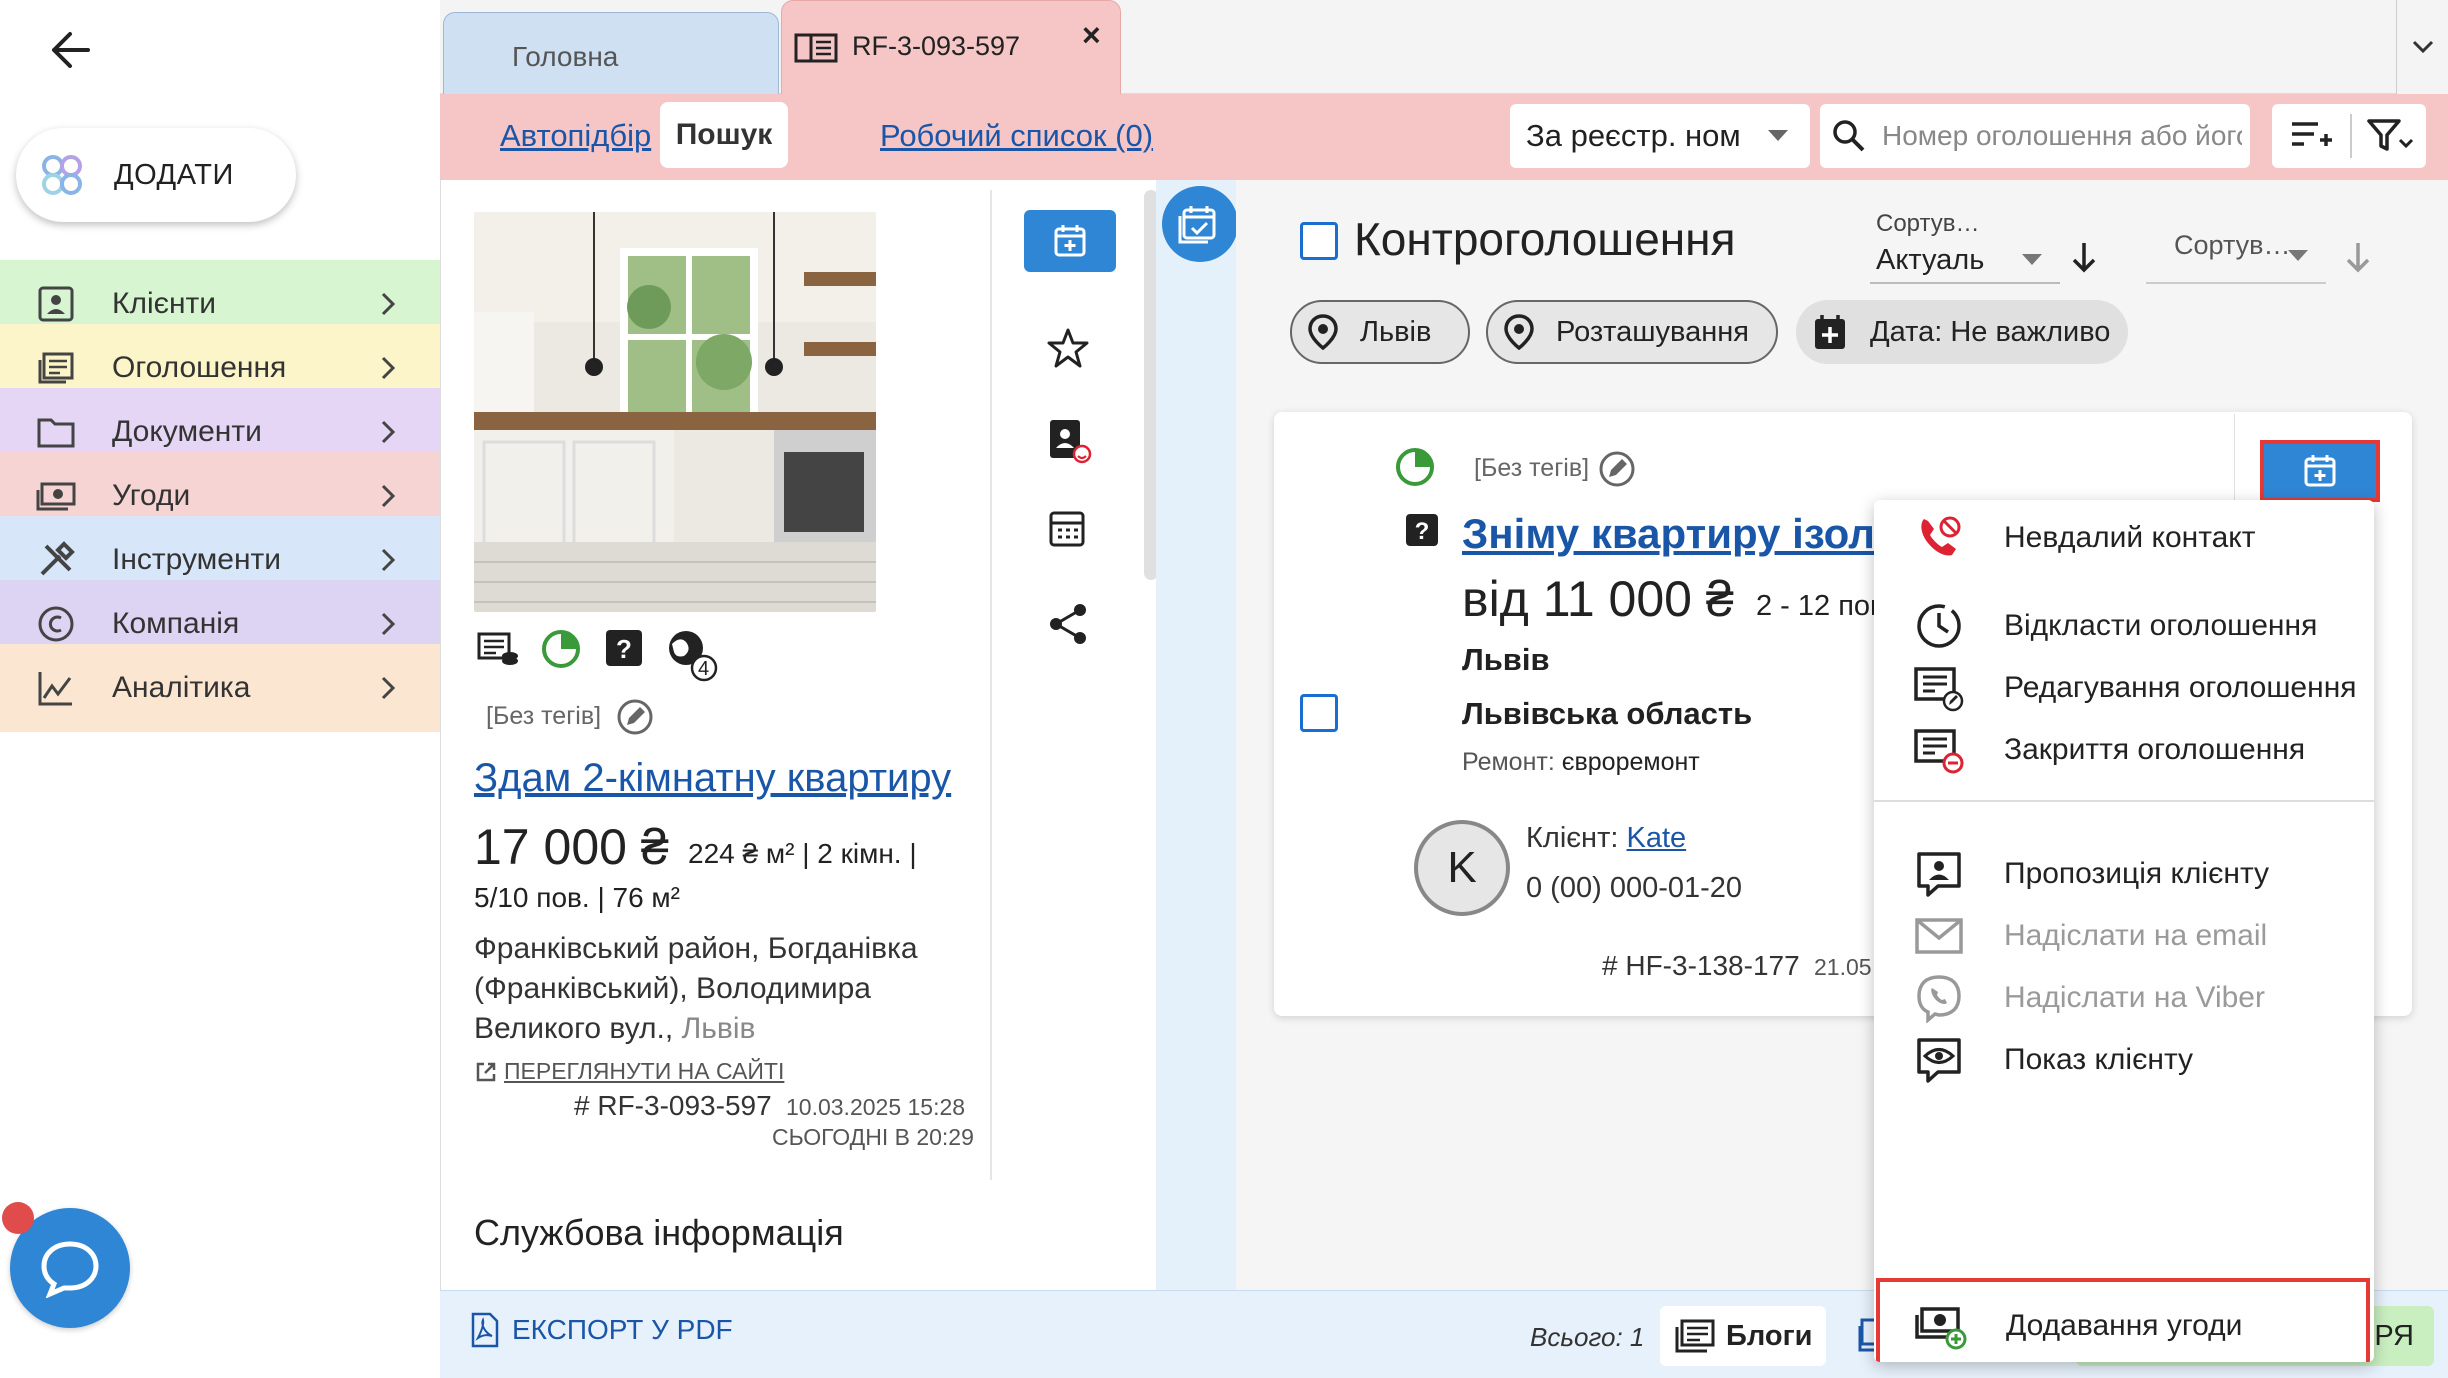  Describe the element at coordinates (485, 1330) in the screenshot. I see `pdf-icon` at that location.